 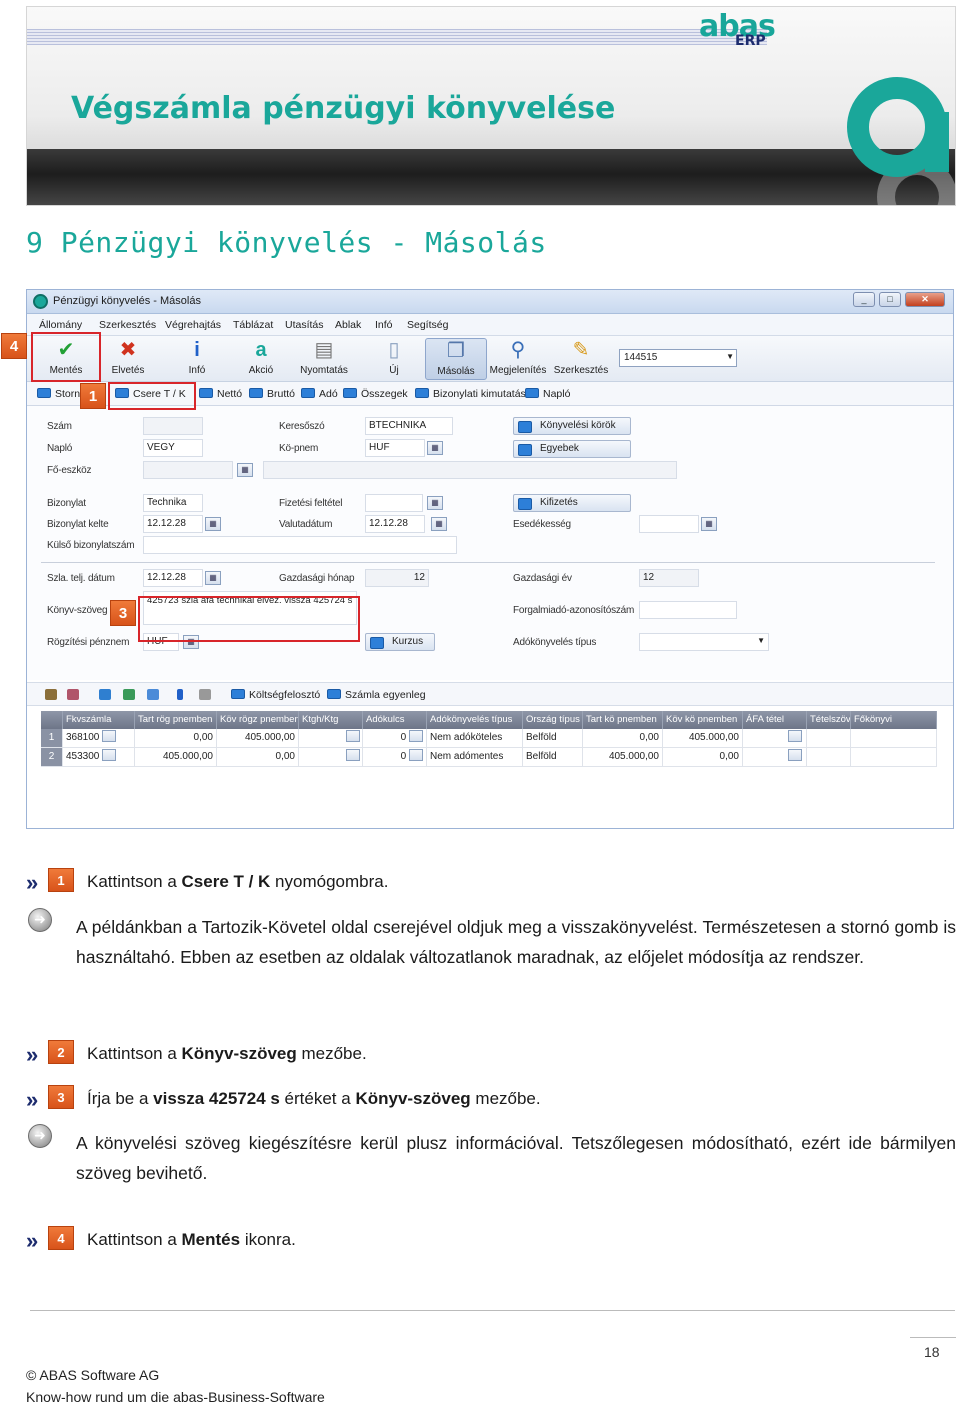 I want to click on esedekesseg-field, so click(x=669, y=524).